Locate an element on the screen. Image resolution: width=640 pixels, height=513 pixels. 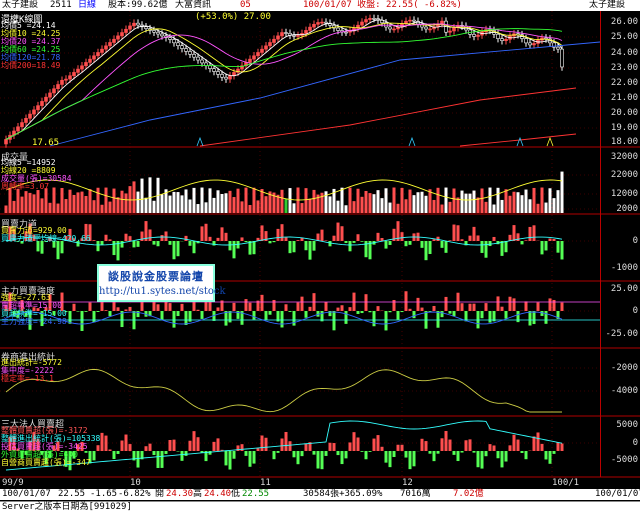
ad-url: http://tu1.sytes.net/stock is located at coordinates (156, 291).